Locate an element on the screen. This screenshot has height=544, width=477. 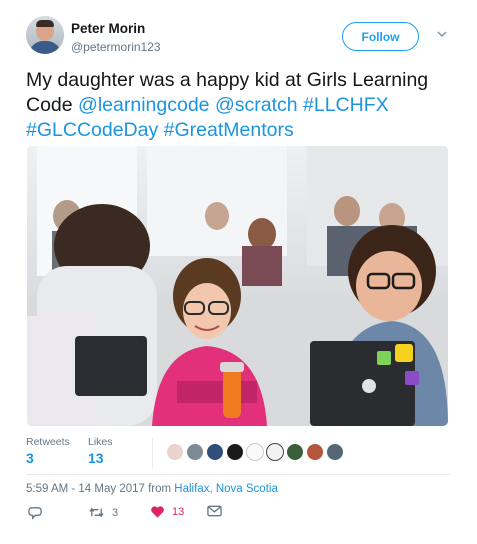
heart-icon is located at coordinates (157, 512).